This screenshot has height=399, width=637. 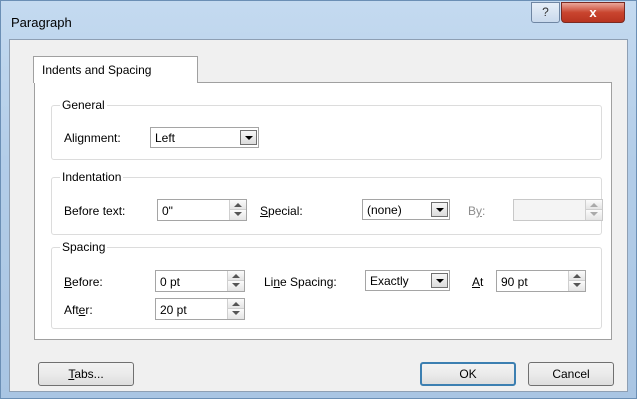 I want to click on before-text-label: Before text:, so click(x=95, y=211).